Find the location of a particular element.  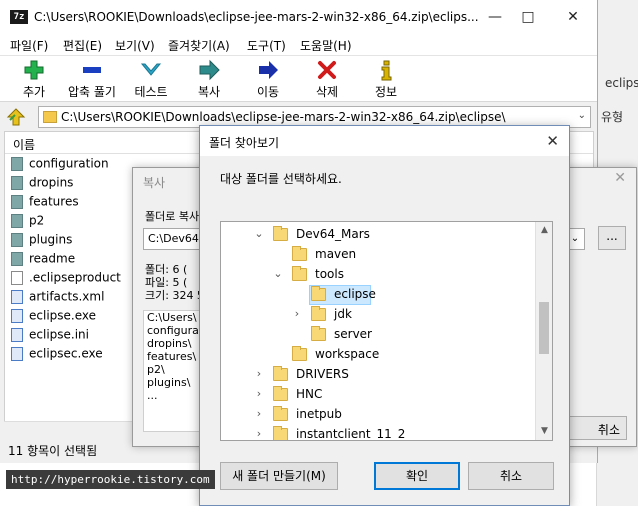

7zip-logo-icon: 7z is located at coordinates (19, 17).